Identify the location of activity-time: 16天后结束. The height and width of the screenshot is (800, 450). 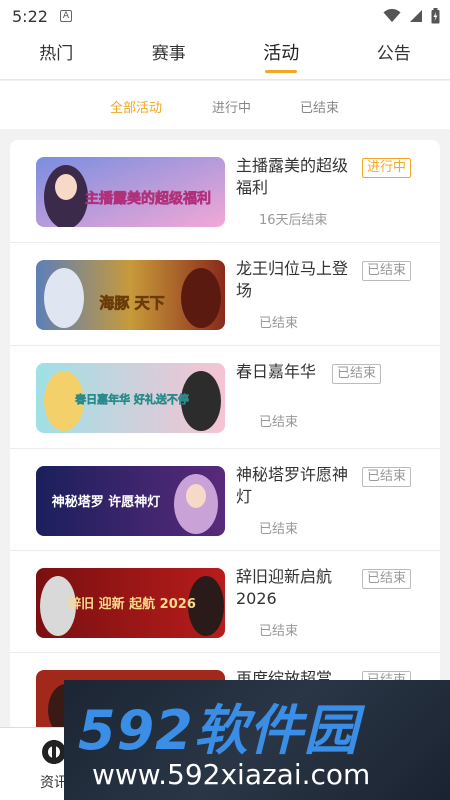
(293, 220).